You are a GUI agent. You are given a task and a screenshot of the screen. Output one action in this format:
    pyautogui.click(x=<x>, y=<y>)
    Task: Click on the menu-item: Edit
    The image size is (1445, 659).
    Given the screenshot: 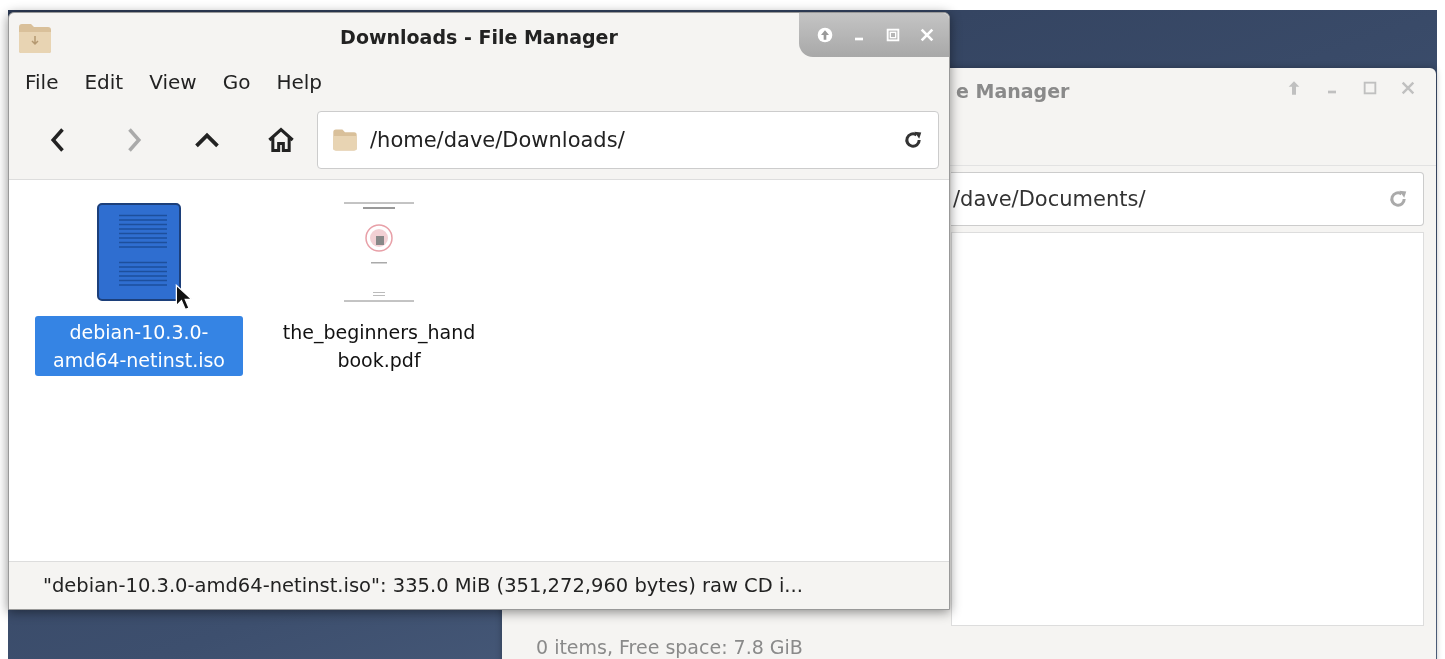 What is the action you would take?
    pyautogui.click(x=104, y=82)
    